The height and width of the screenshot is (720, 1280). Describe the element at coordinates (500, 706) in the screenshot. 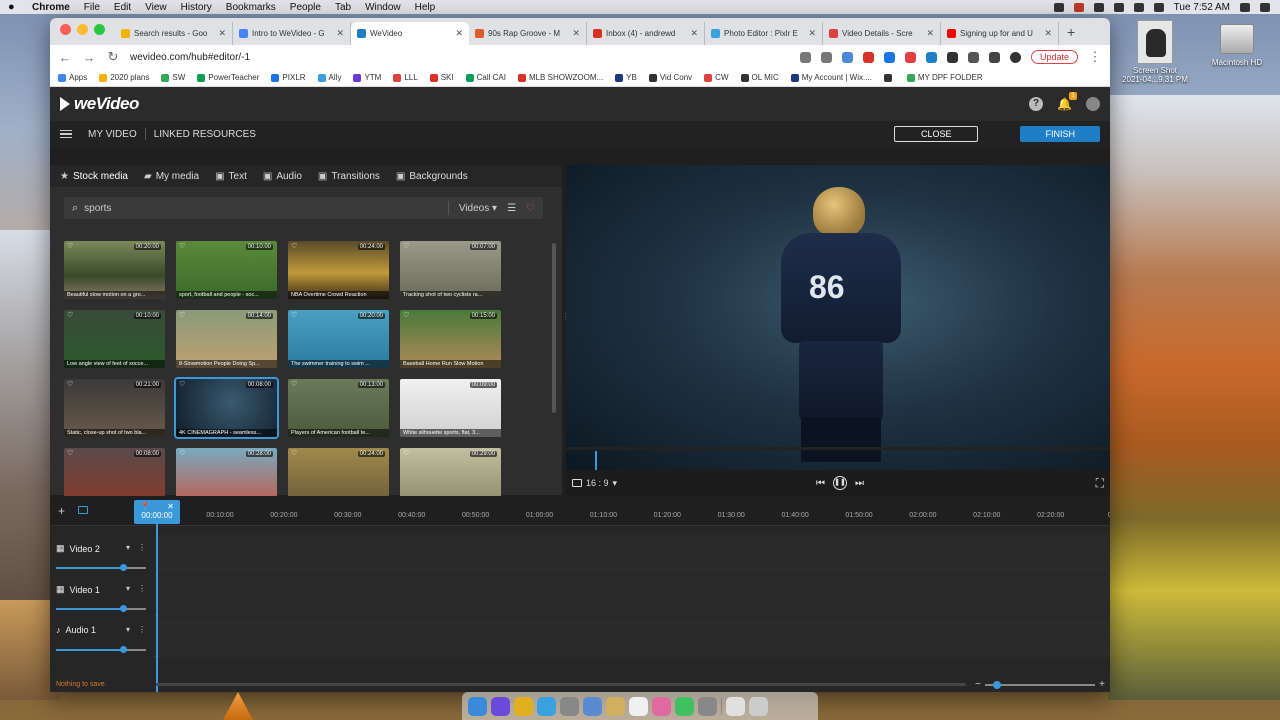

I see `siri-icon` at that location.